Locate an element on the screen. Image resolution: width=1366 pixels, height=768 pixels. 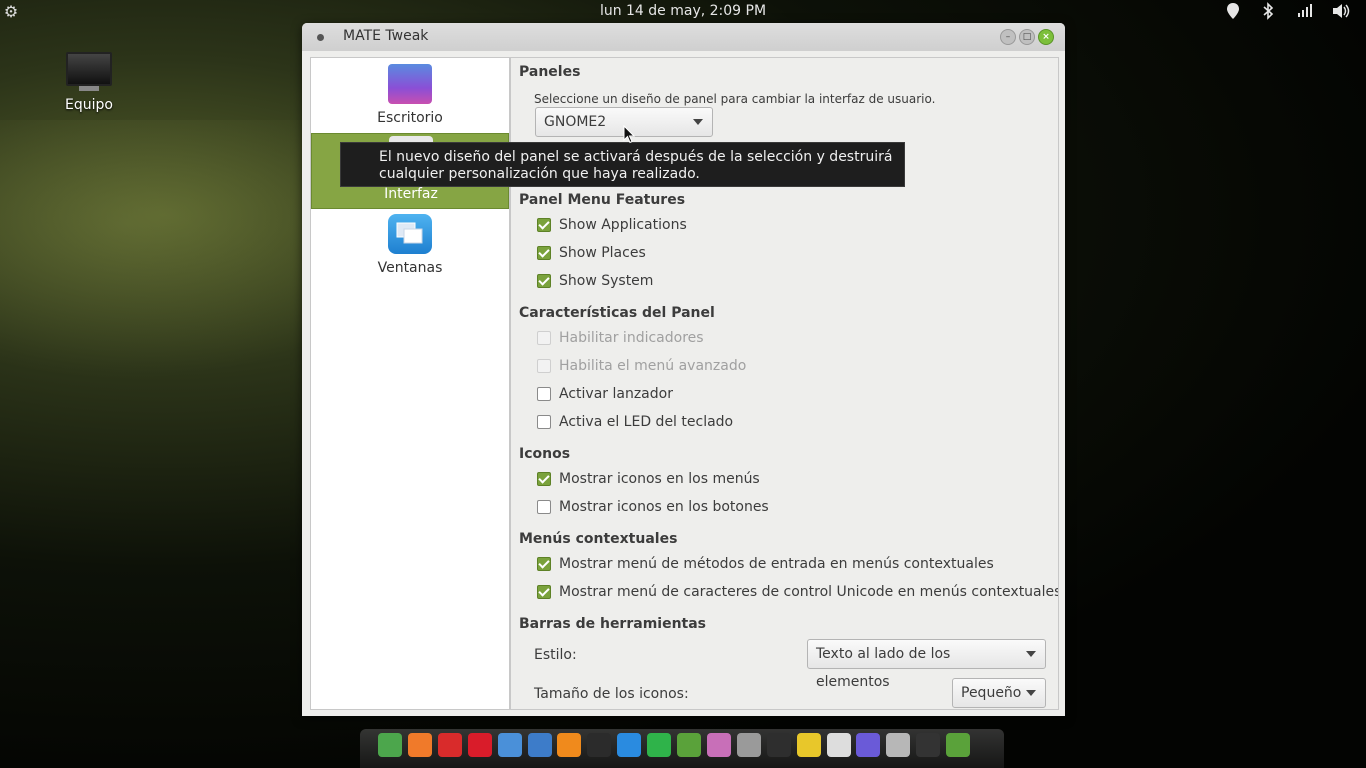
notes-icon is located at coordinates (808, 745).